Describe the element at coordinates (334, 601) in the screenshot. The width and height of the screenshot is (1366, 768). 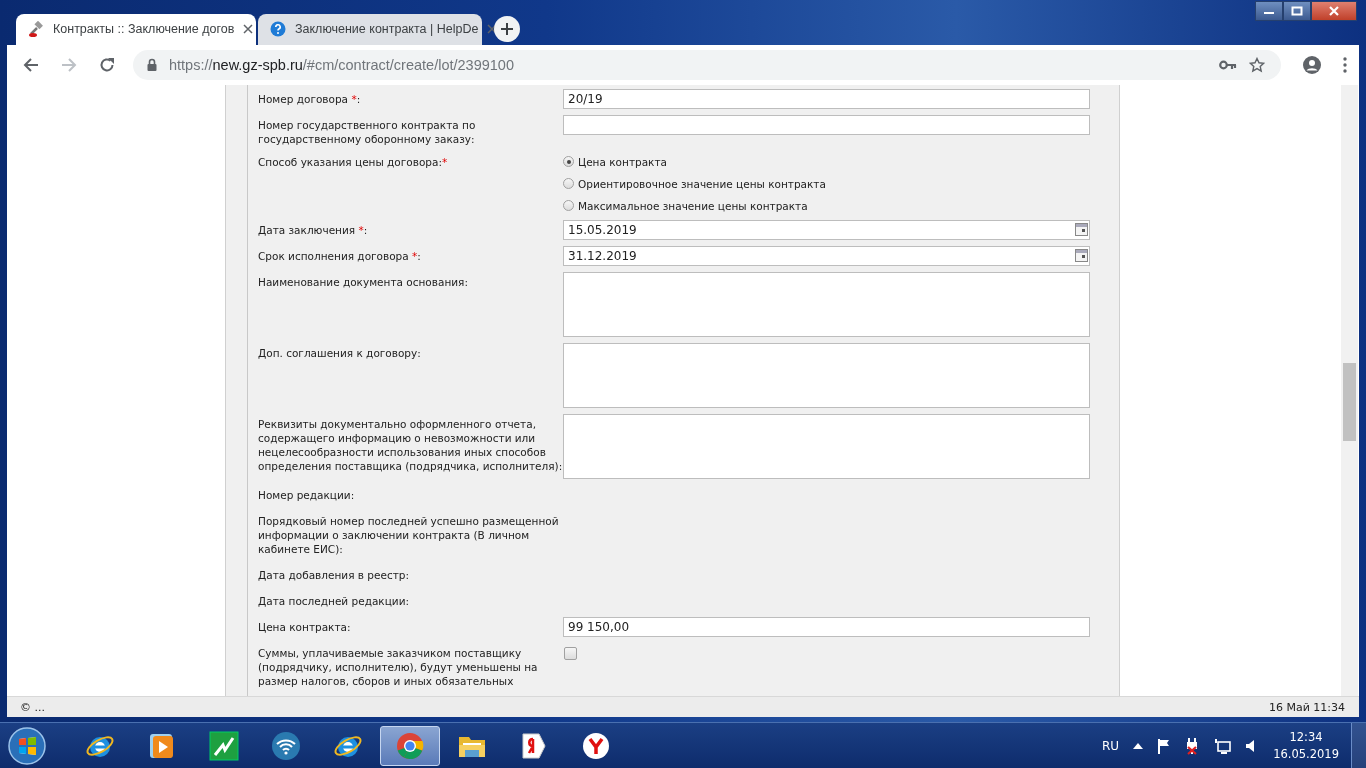
I see `field-label: Дата последней редакции:` at that location.